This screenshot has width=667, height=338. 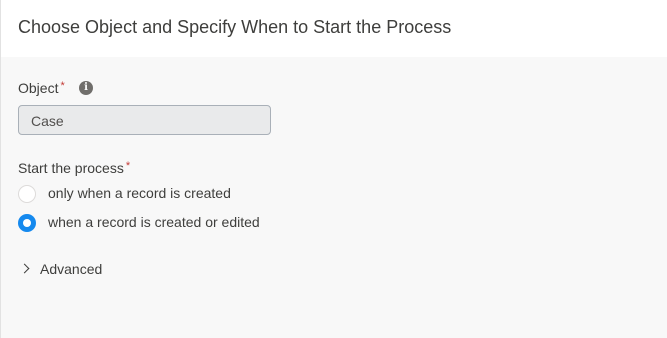 What do you see at coordinates (47, 121) in the screenshot?
I see `object-field-value: Case` at bounding box center [47, 121].